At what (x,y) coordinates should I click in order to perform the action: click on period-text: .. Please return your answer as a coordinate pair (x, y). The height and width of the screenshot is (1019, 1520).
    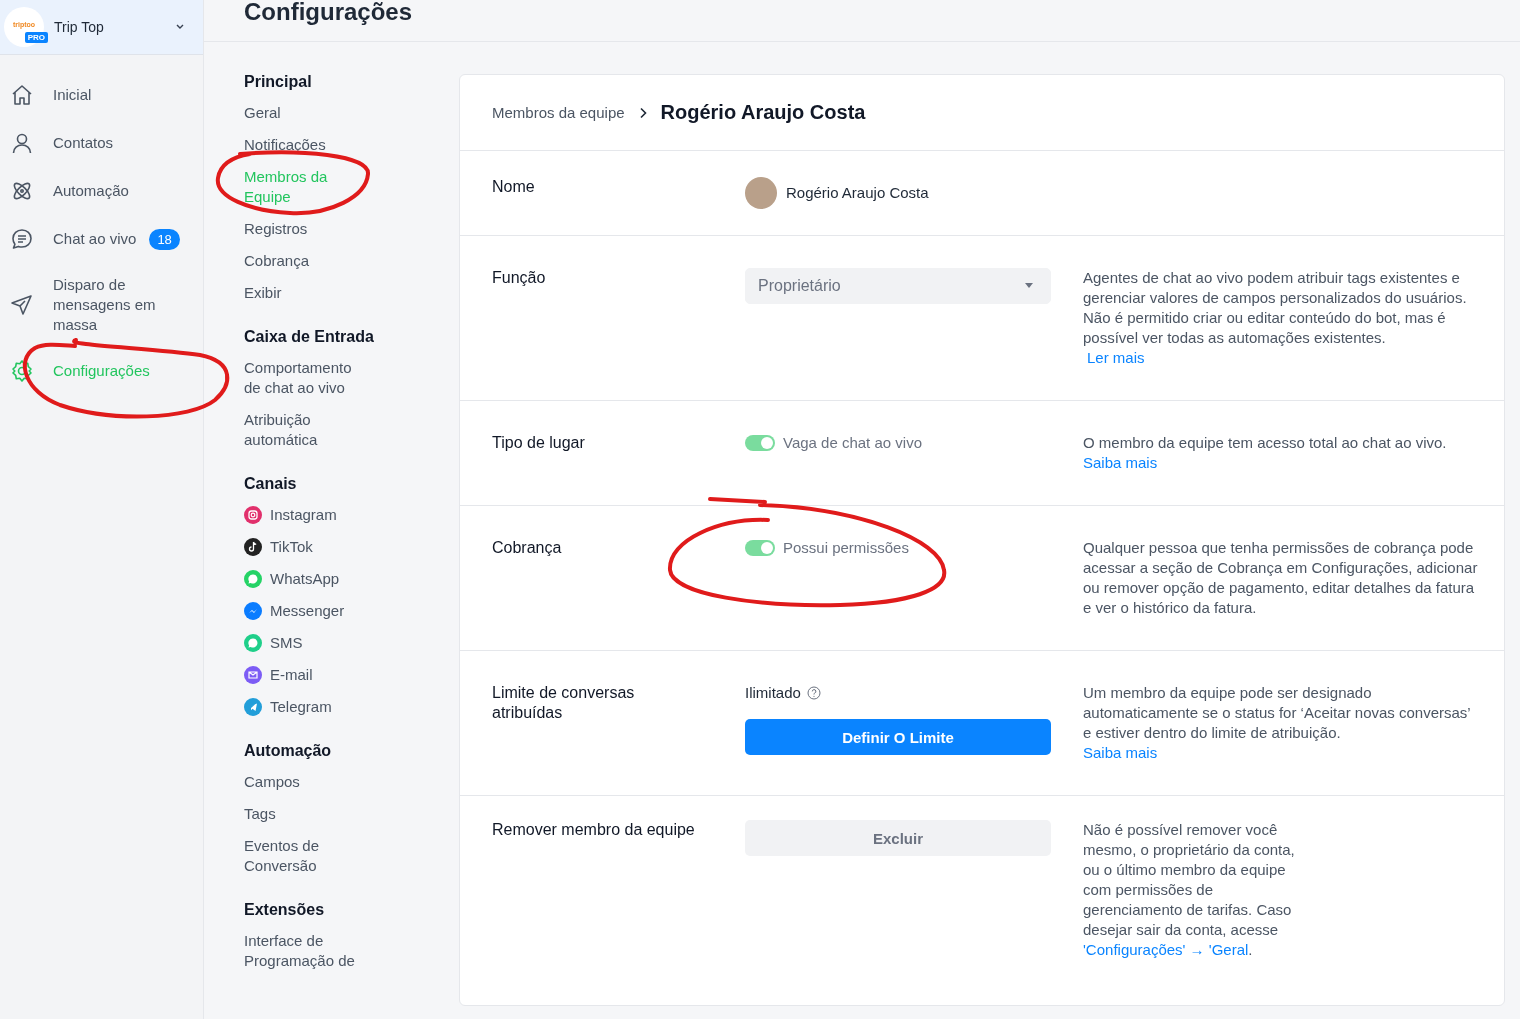
    Looking at the image, I should click on (1250, 949).